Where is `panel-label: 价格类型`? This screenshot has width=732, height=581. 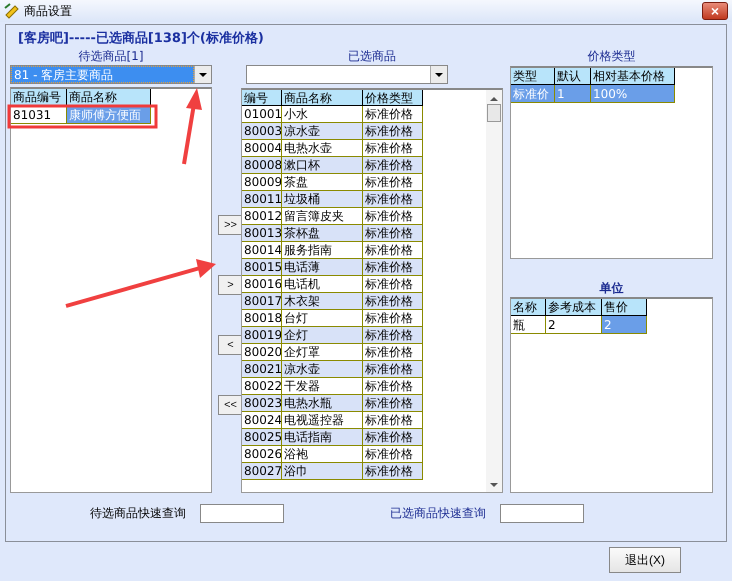
panel-label: 价格类型 is located at coordinates (611, 56).